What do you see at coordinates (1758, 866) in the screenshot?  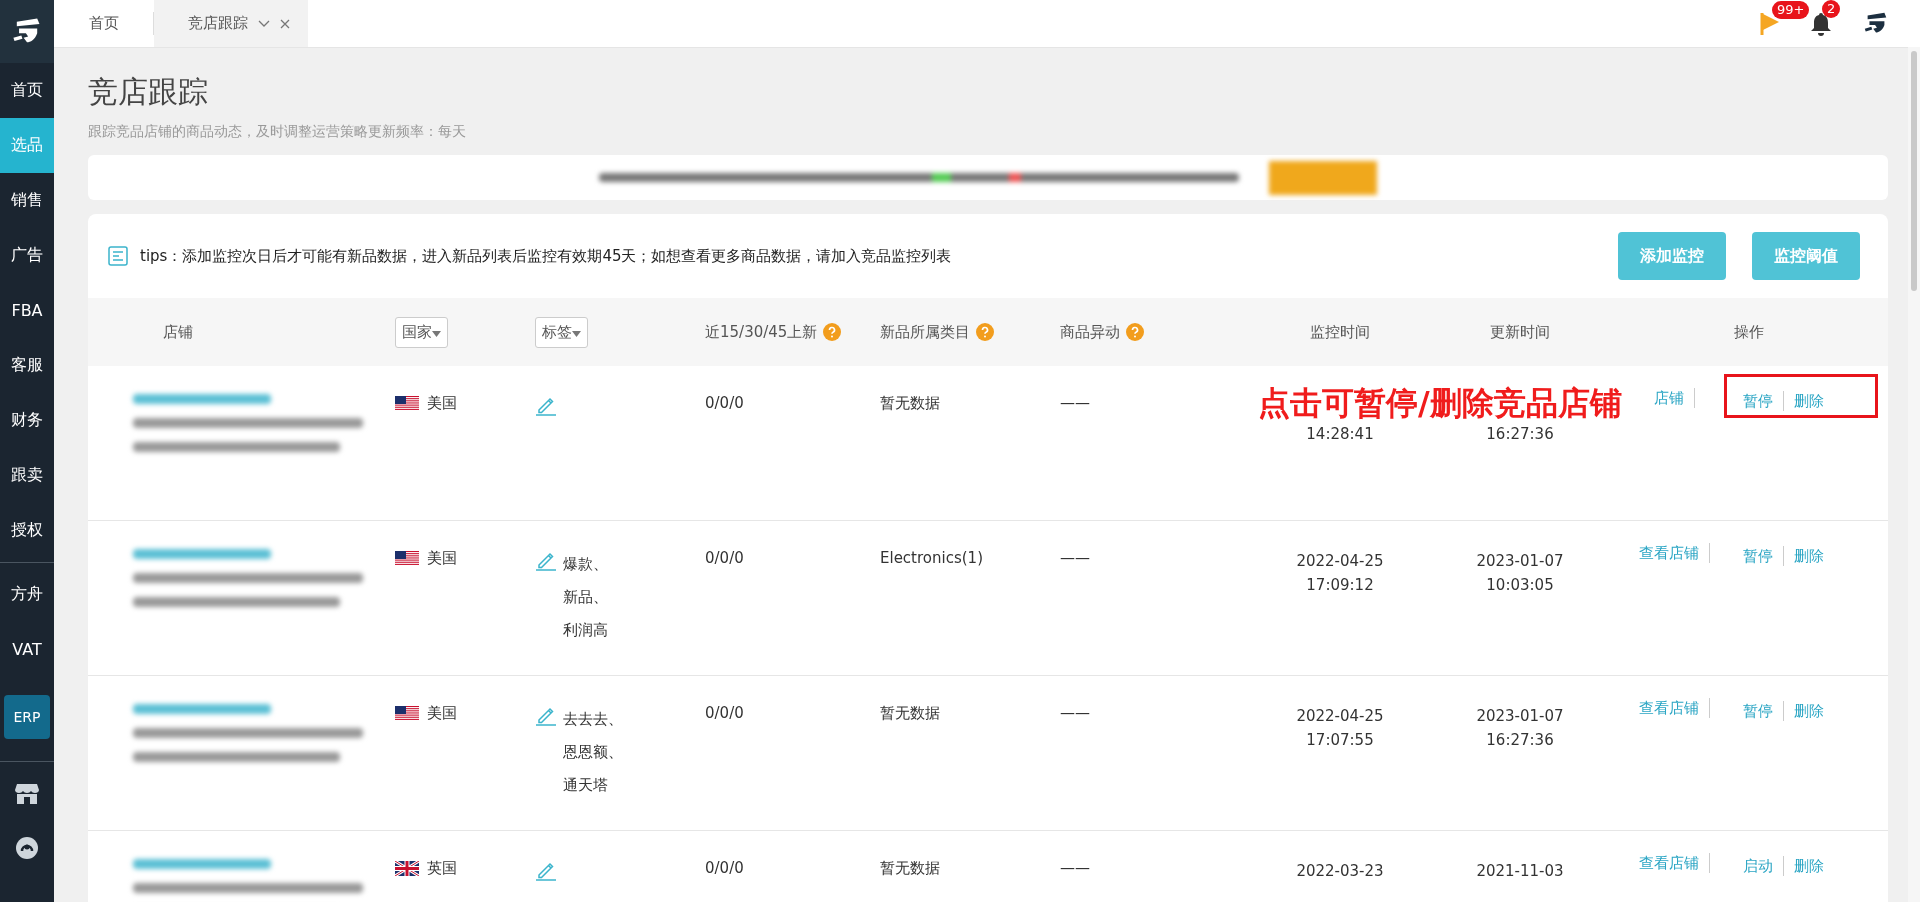 I see `action-link: 启动` at bounding box center [1758, 866].